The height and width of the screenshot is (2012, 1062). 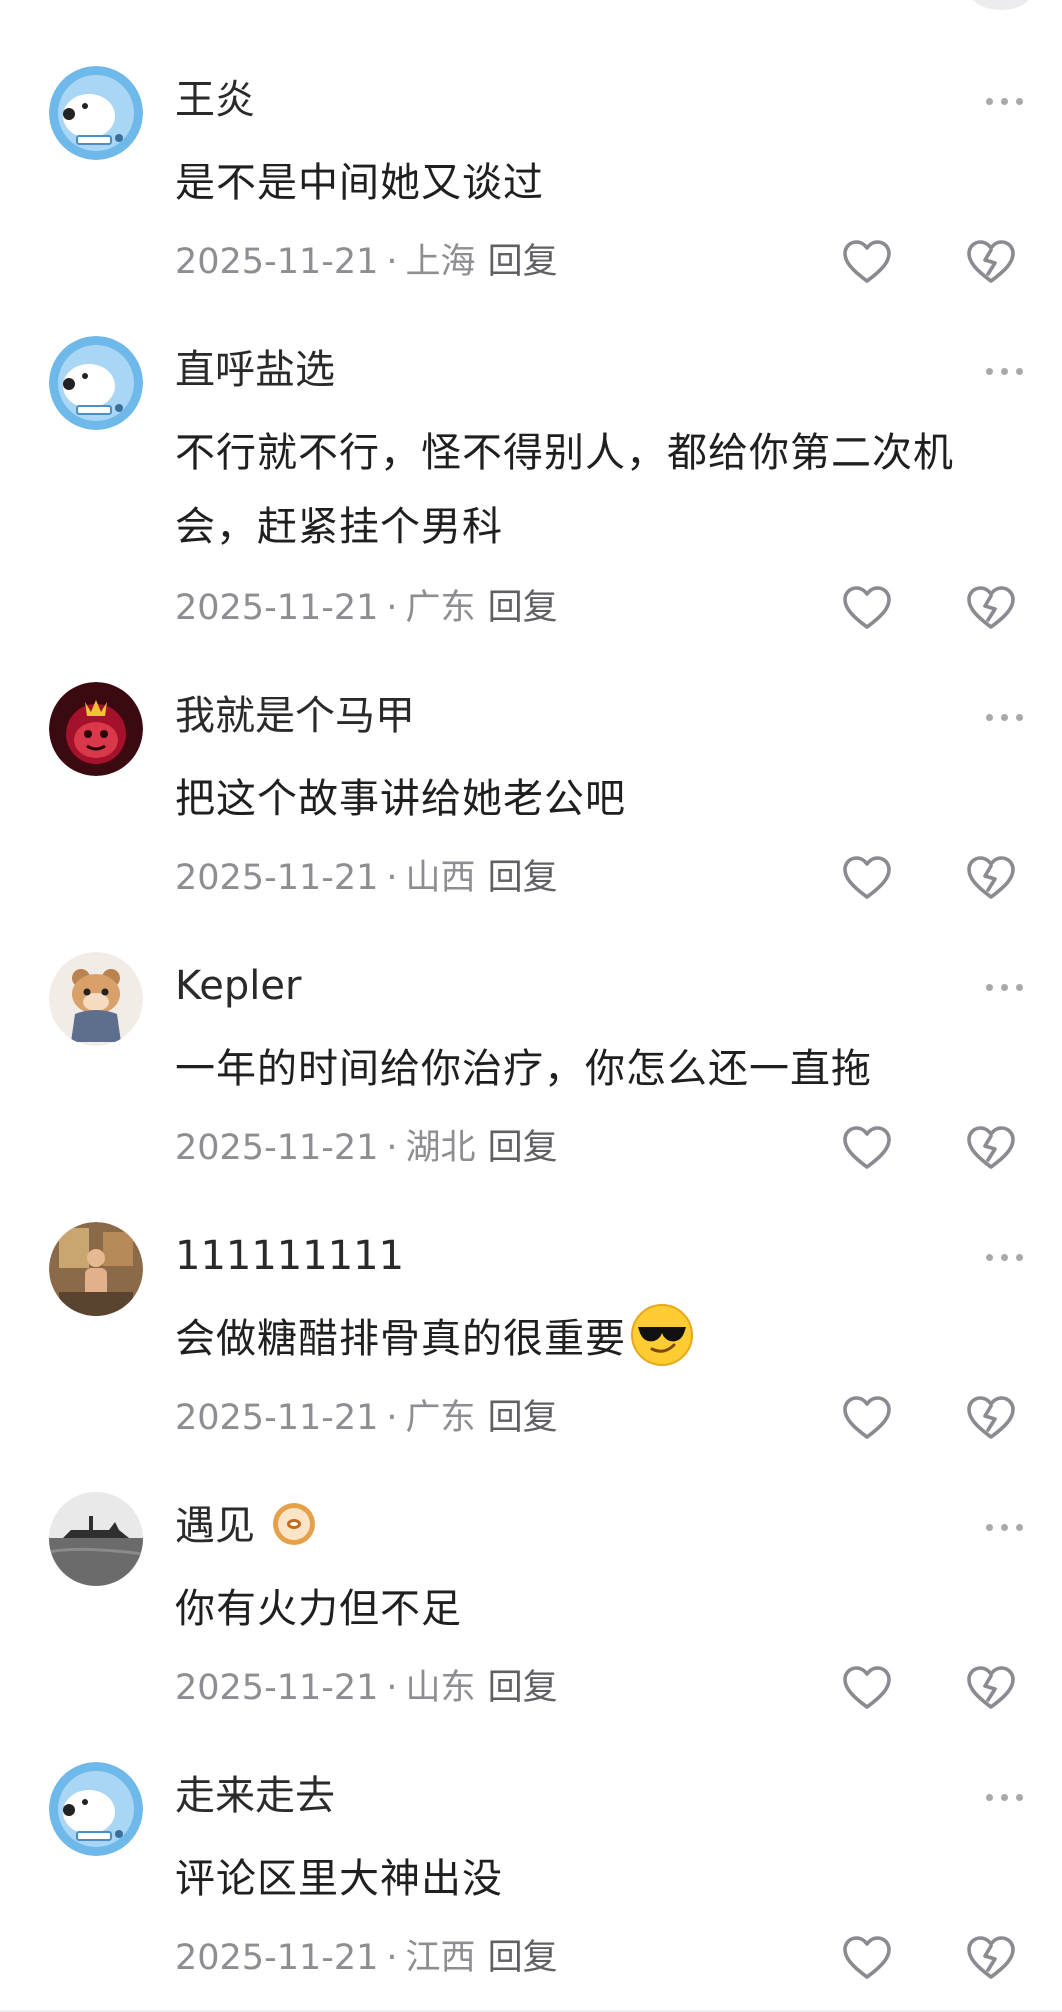 I want to click on username: 王炎, so click(x=215, y=100).